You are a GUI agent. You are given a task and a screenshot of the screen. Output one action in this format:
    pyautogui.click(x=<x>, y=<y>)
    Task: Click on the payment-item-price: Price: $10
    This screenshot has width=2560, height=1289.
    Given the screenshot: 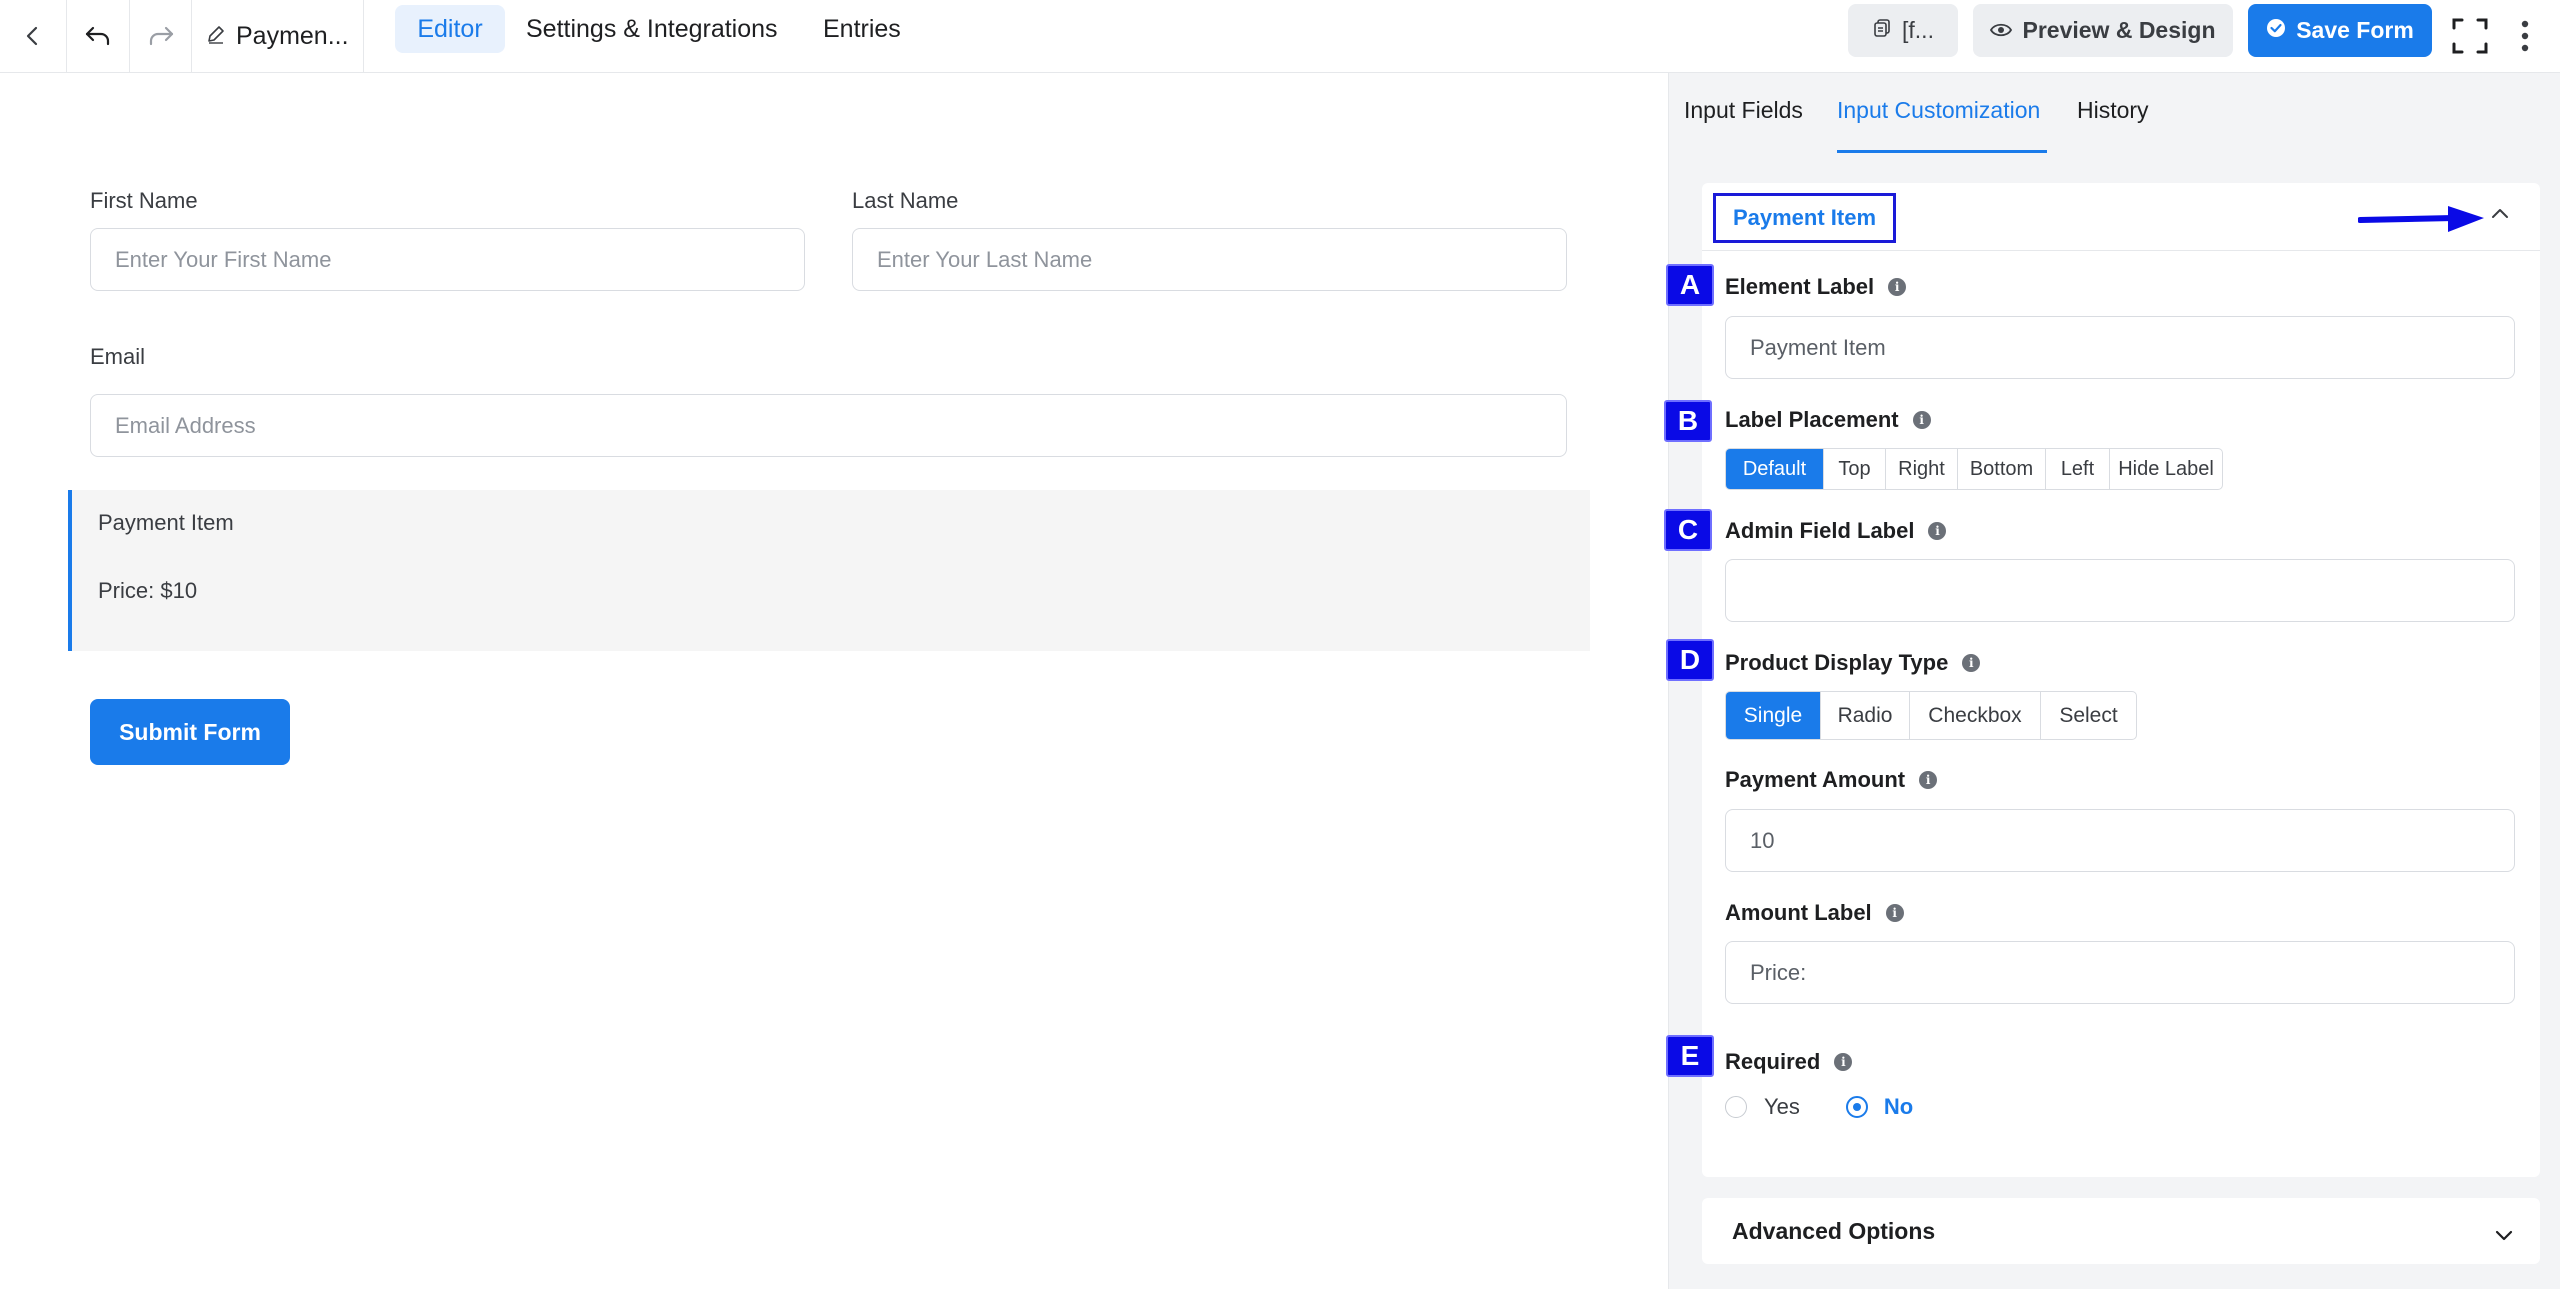 What is the action you would take?
    pyautogui.click(x=148, y=590)
    